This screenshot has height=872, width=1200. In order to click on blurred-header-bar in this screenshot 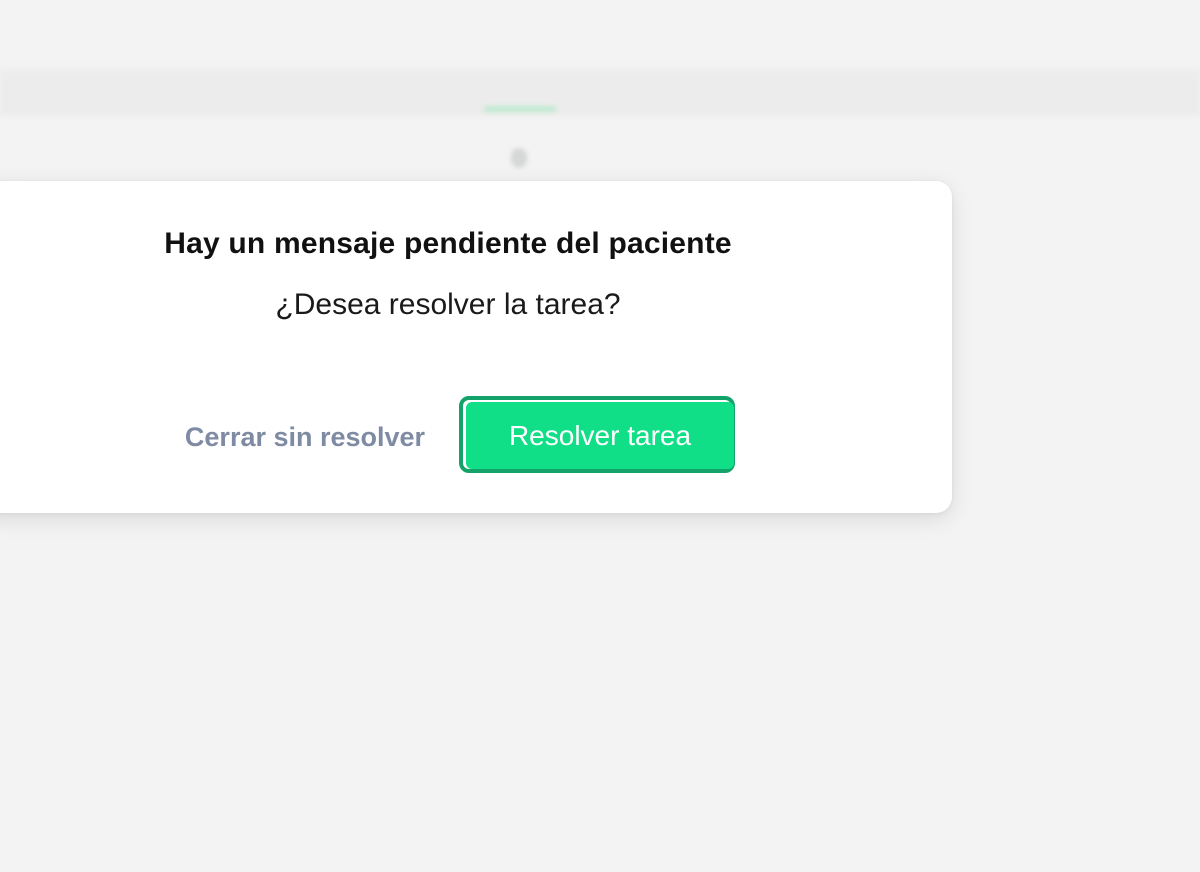, I will do `click(600, 93)`.